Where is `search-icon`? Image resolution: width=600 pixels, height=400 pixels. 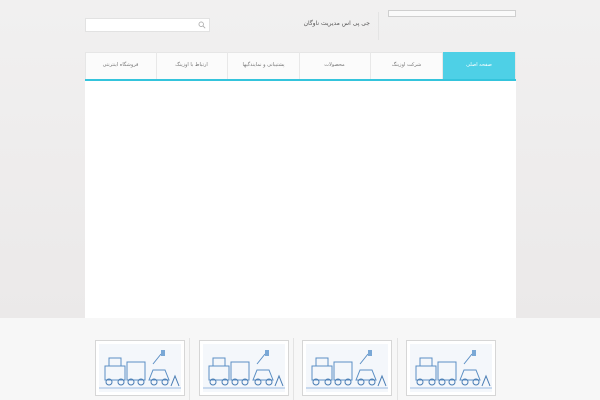
search-icon is located at coordinates (202, 25).